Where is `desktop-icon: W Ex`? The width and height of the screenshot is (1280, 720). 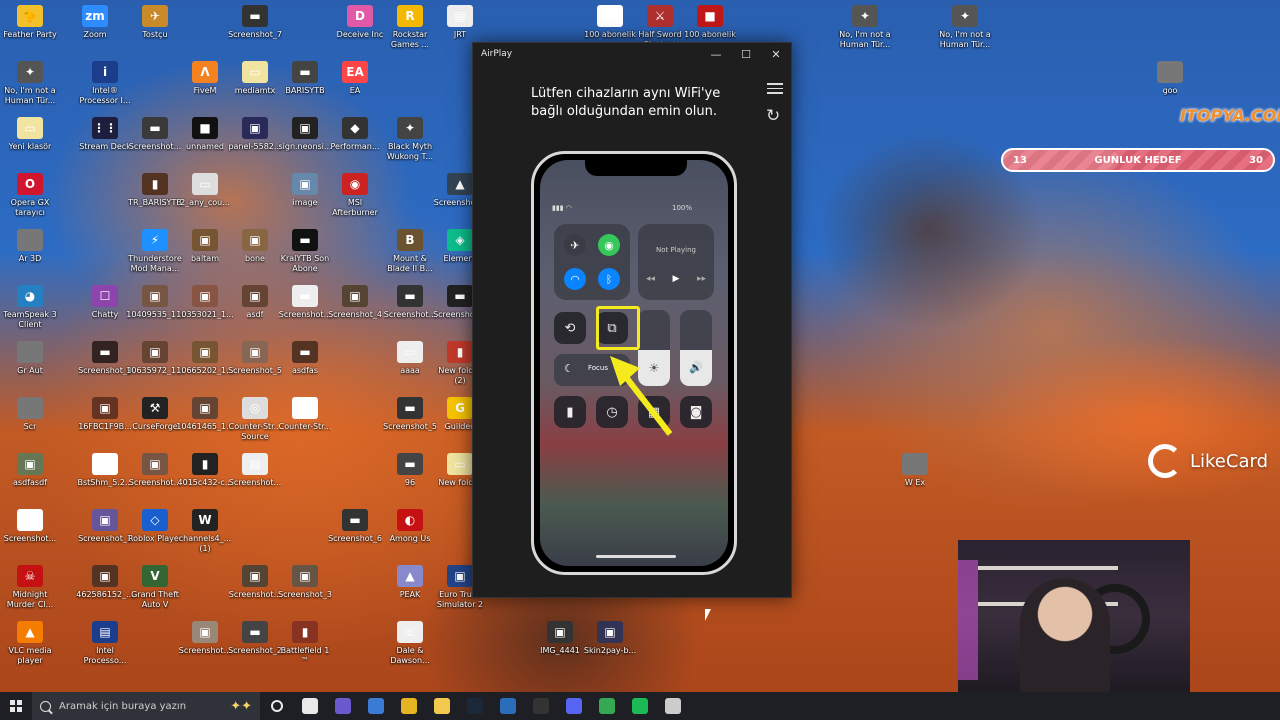 desktop-icon: W Ex is located at coordinates (915, 470).